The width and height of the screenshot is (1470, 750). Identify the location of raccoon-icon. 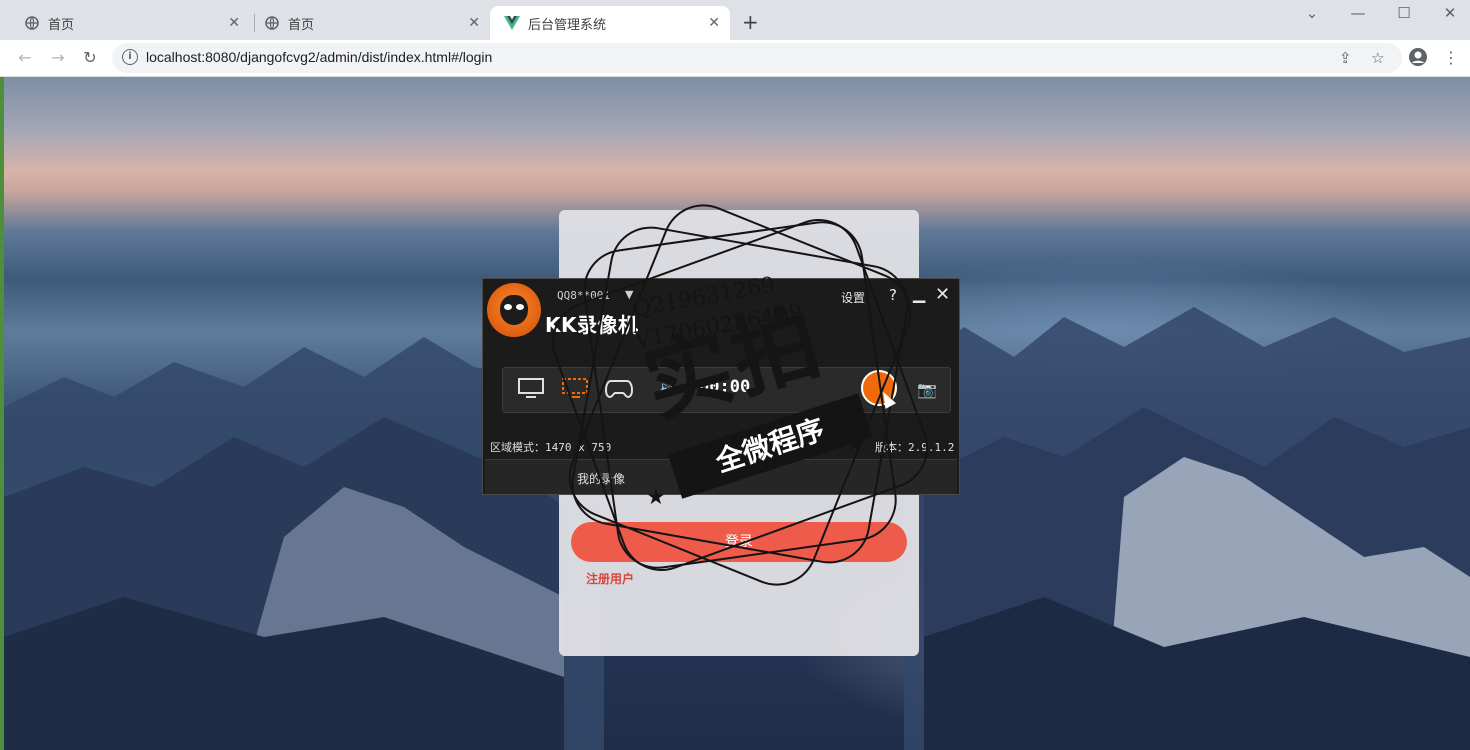
(514, 310).